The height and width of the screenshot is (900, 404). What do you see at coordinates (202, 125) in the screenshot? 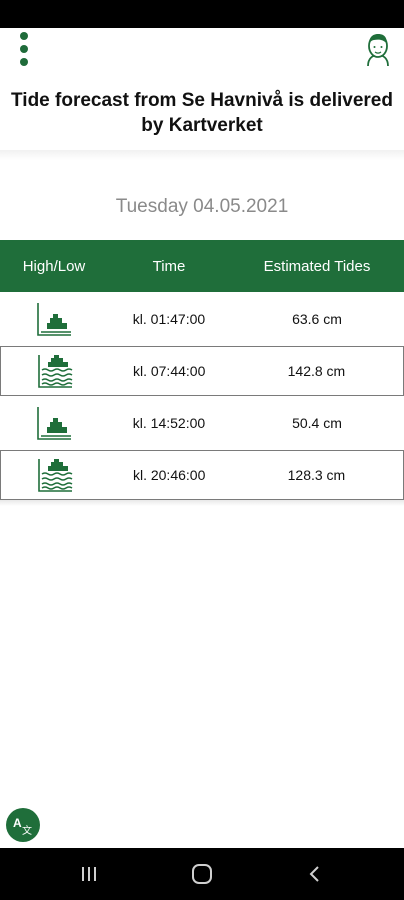
I see `page-title-line-2: by Kartverket` at bounding box center [202, 125].